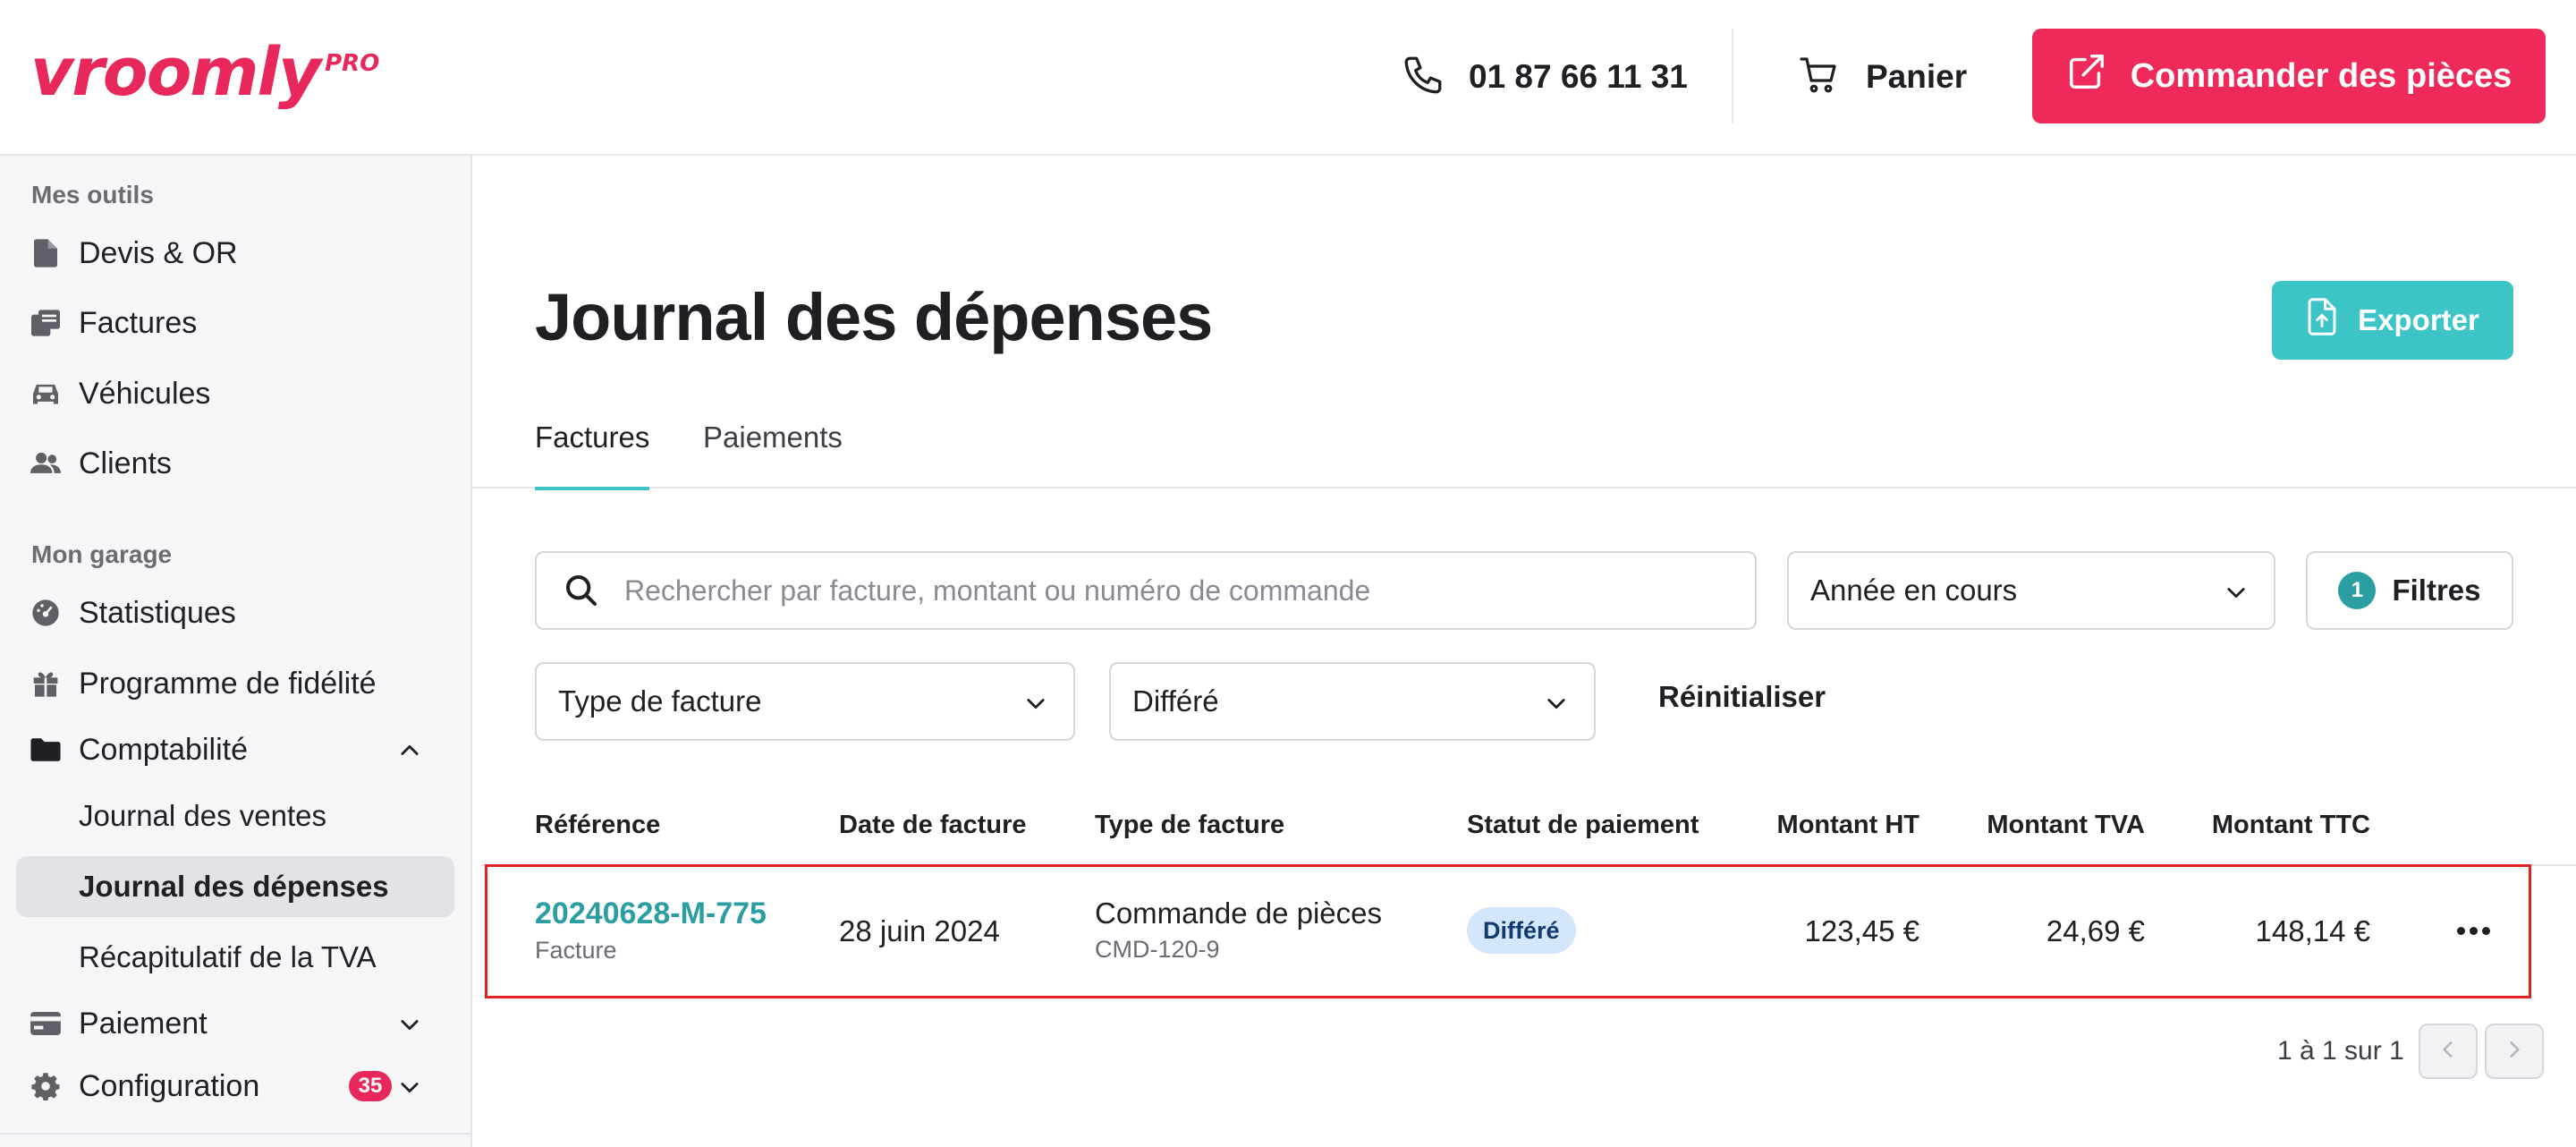 The width and height of the screenshot is (2576, 1147). I want to click on invoice-date: 28 juin 2024, so click(919, 930).